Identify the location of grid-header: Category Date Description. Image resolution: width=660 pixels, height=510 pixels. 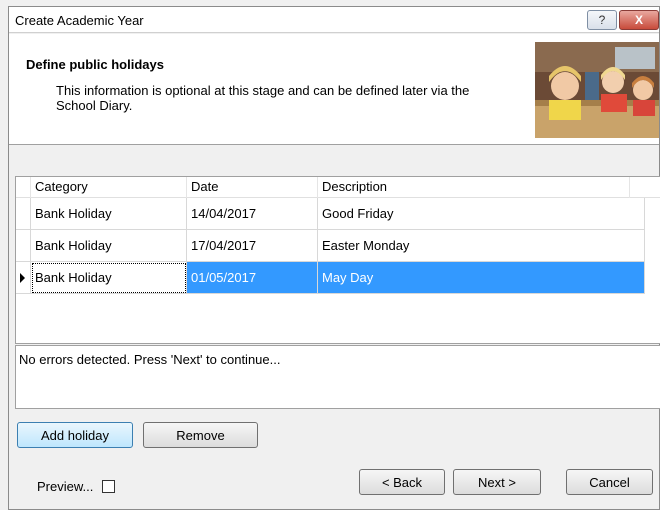
(338, 187).